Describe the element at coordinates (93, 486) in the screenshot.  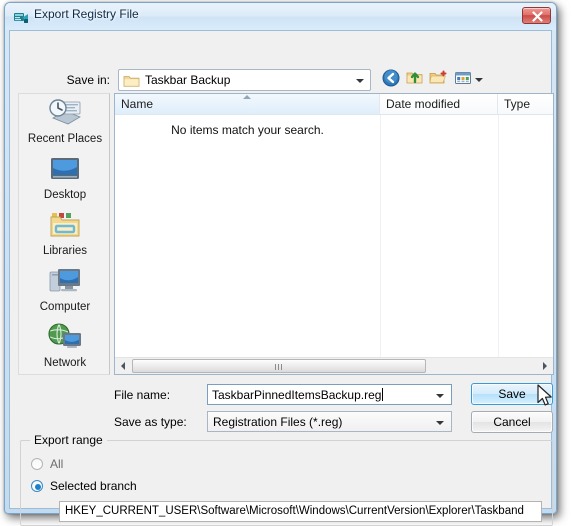
I see `radio-selected-branch-label: Selected branch` at that location.